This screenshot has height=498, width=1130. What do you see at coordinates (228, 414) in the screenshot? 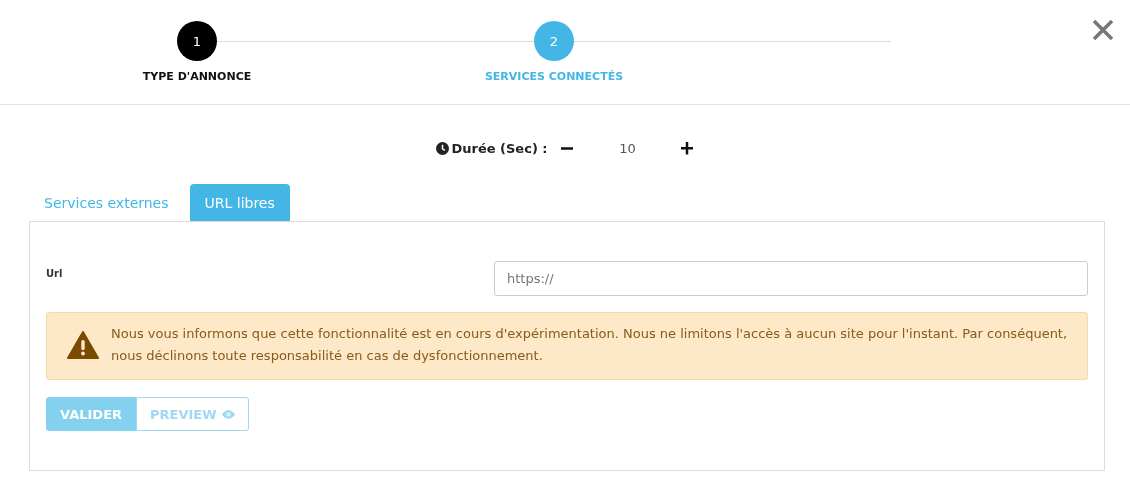
I see `eye-icon` at bounding box center [228, 414].